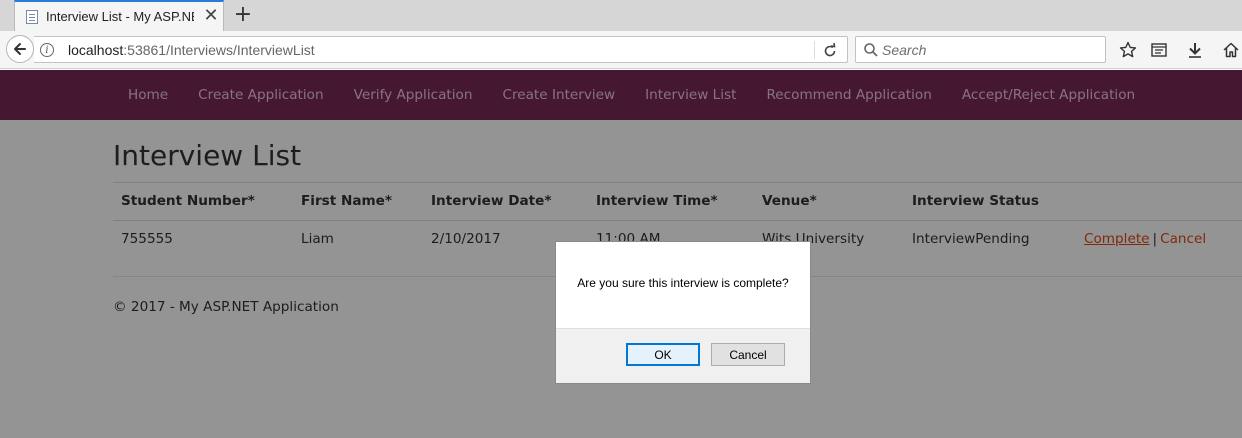 This screenshot has width=1242, height=438. What do you see at coordinates (243, 15) in the screenshot?
I see `new-tab-icon: +` at bounding box center [243, 15].